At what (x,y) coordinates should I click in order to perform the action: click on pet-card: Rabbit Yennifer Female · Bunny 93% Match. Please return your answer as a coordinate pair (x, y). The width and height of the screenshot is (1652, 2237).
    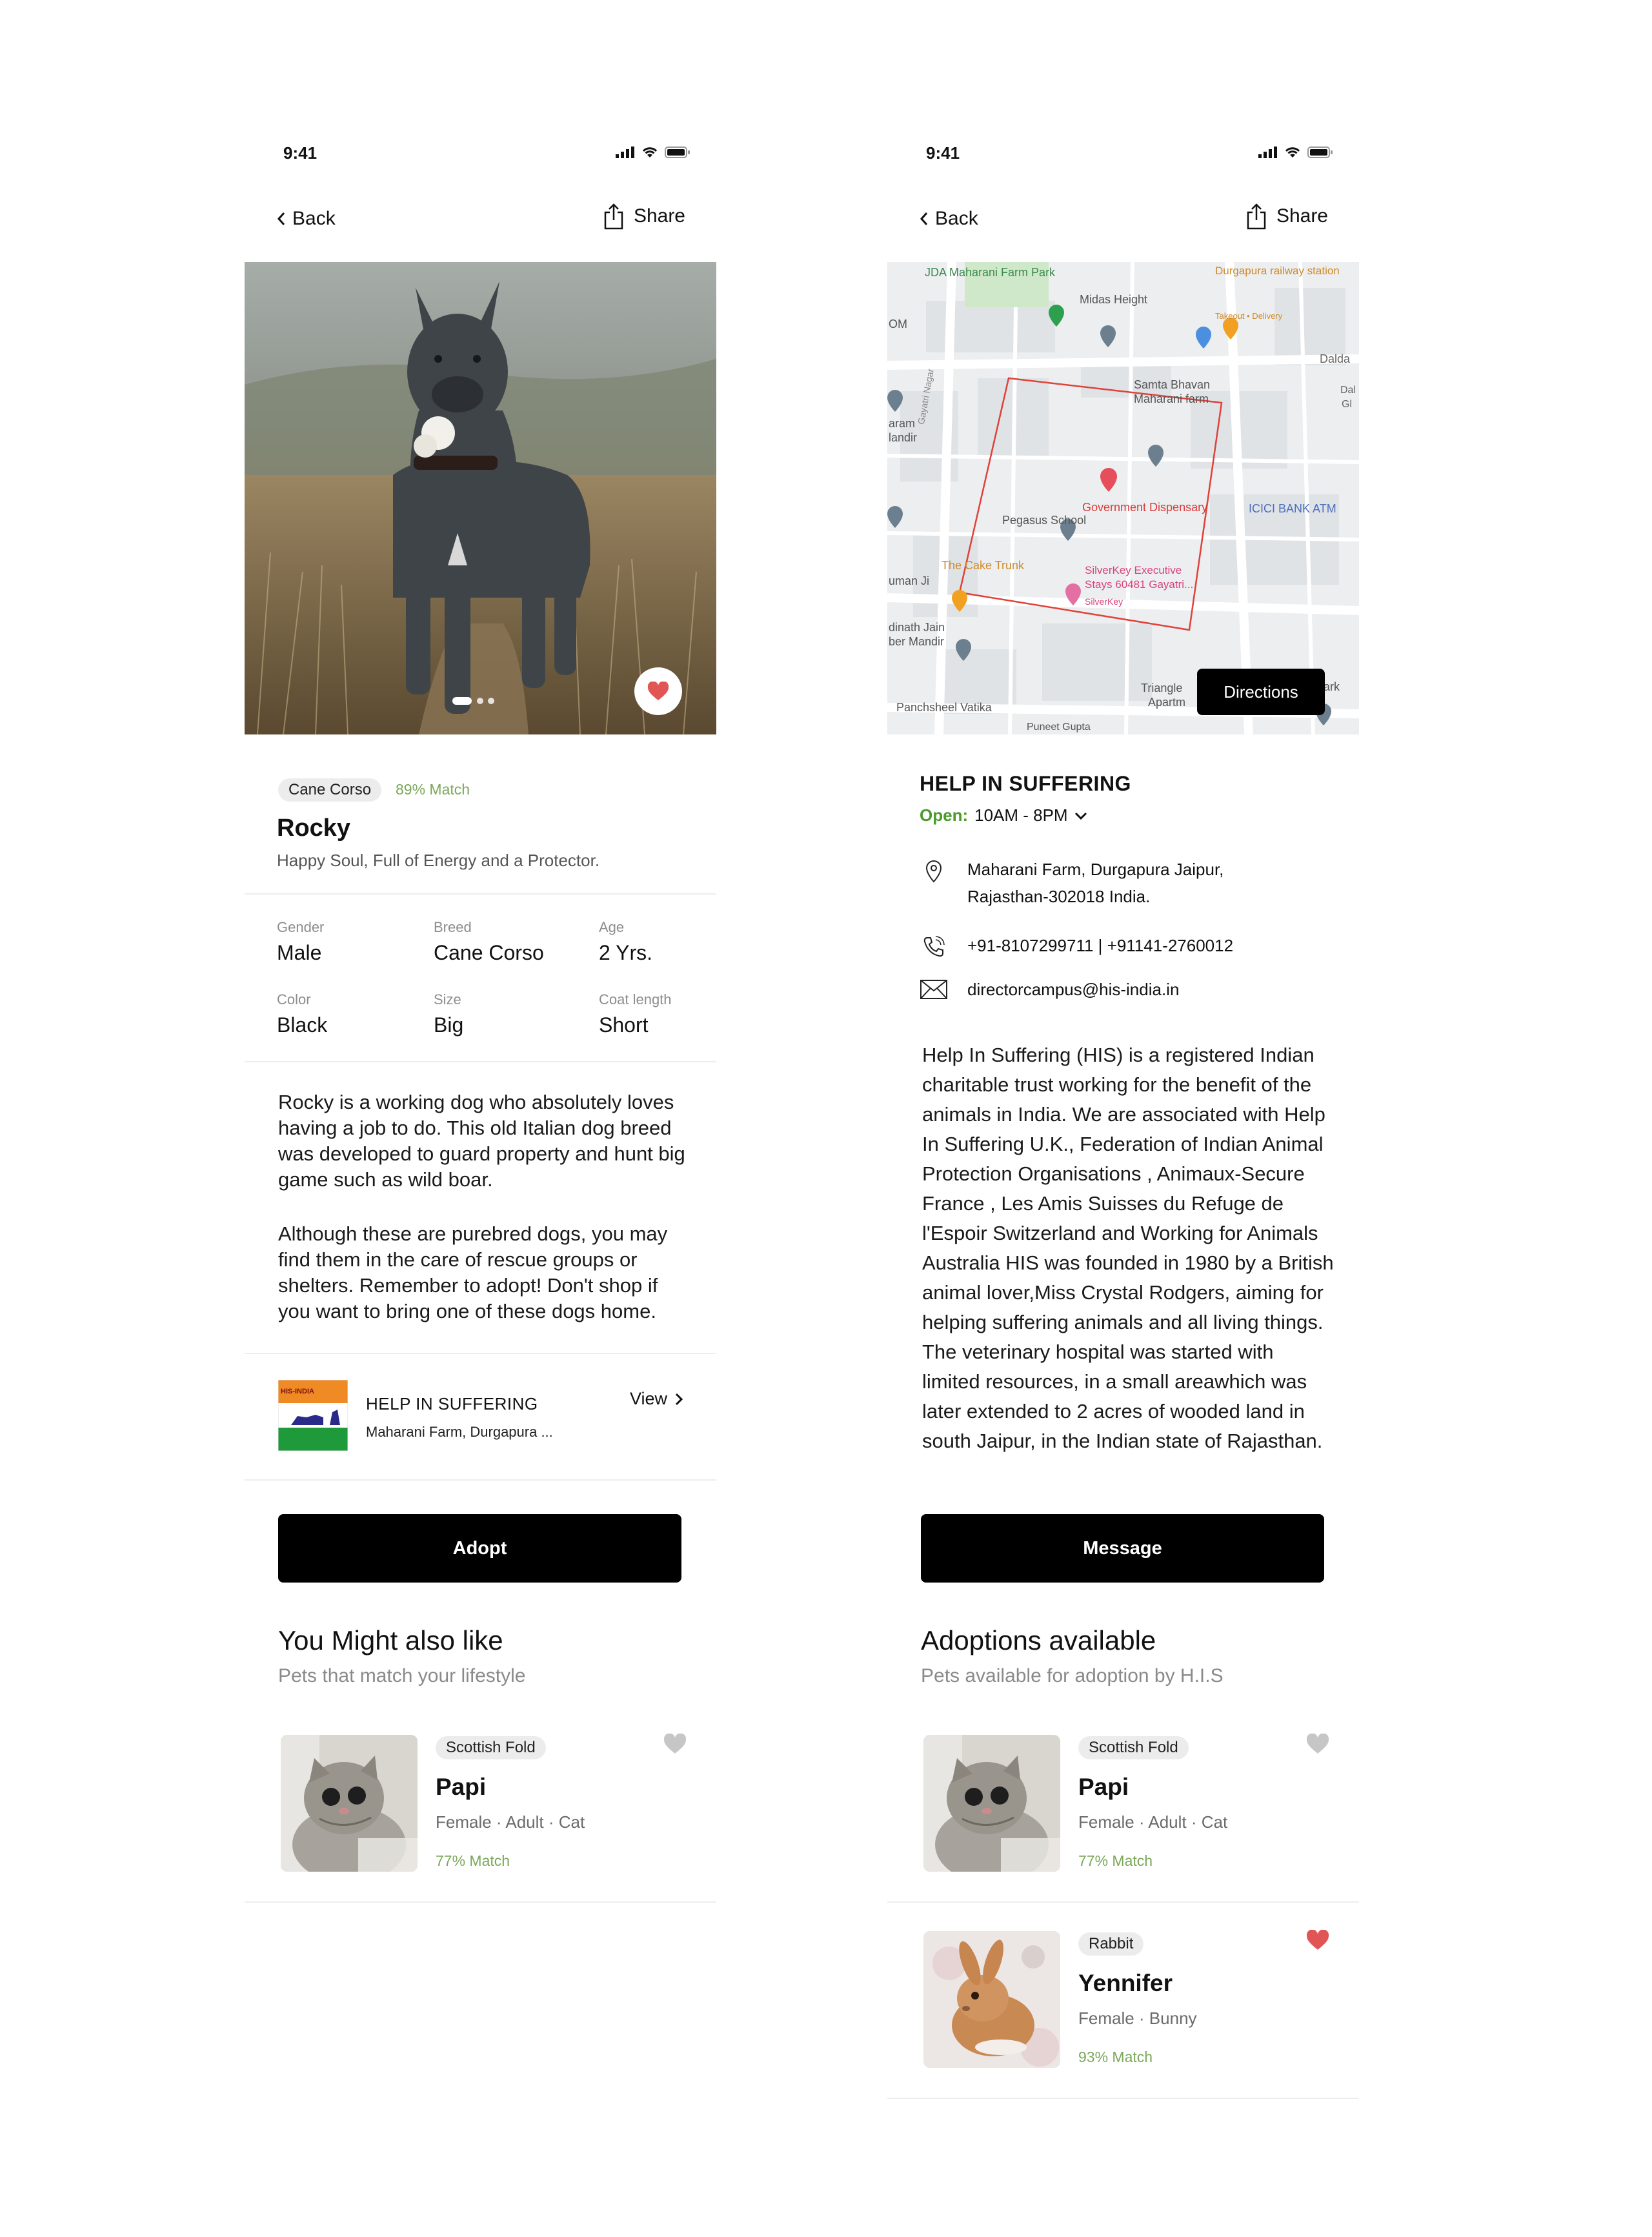
    Looking at the image, I should click on (1123, 1995).